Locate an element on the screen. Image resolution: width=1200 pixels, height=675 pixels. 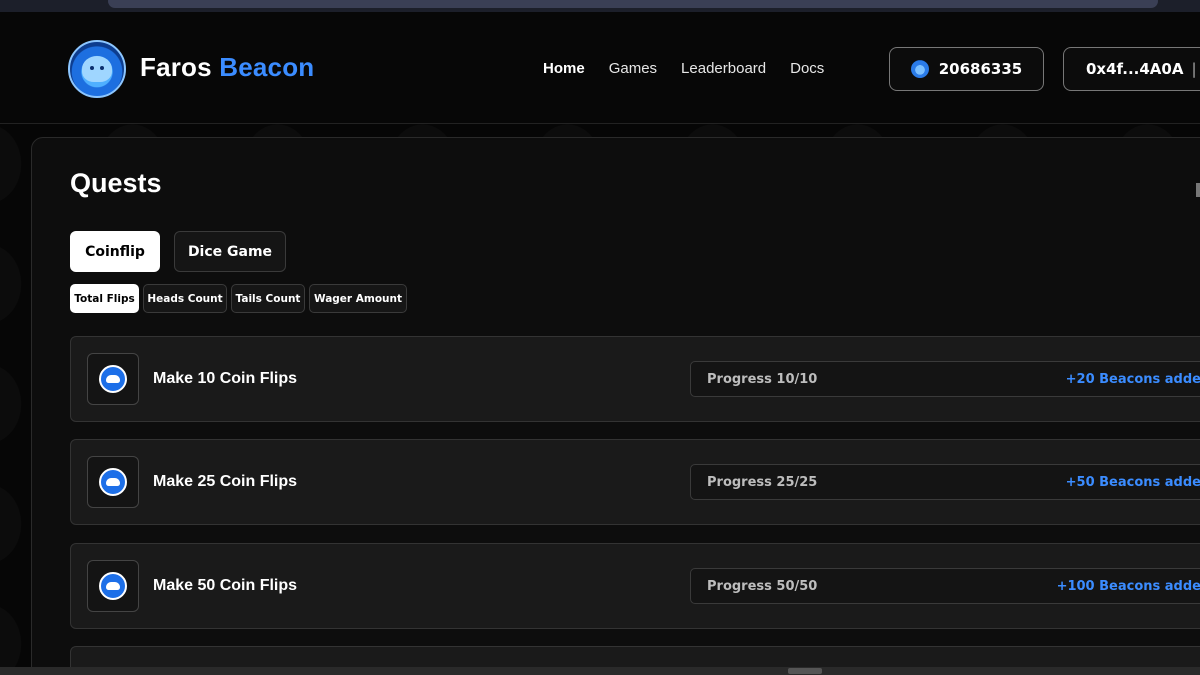
quest-title: Make 25 Coin Flips is located at coordinates (225, 481).